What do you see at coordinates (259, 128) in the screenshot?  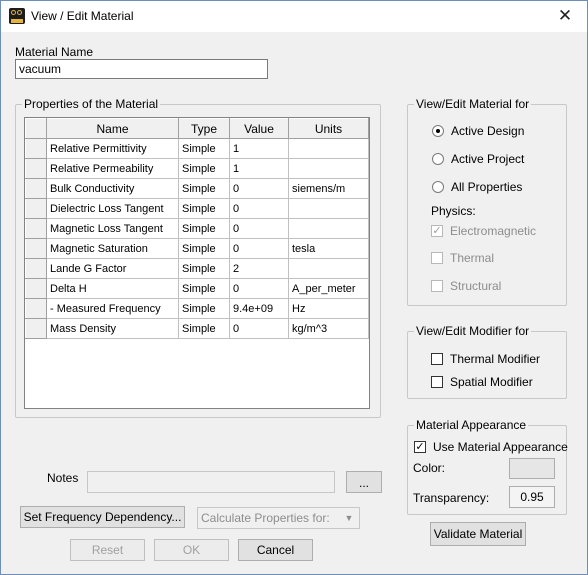 I see `column-header-value: Value` at bounding box center [259, 128].